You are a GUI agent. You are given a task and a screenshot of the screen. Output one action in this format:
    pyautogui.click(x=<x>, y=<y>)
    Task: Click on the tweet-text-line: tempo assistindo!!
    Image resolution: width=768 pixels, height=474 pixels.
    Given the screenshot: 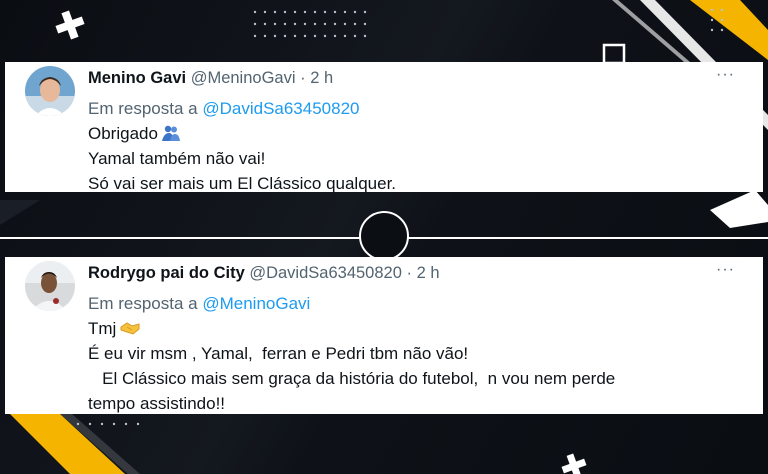 What is the action you would take?
    pyautogui.click(x=157, y=403)
    